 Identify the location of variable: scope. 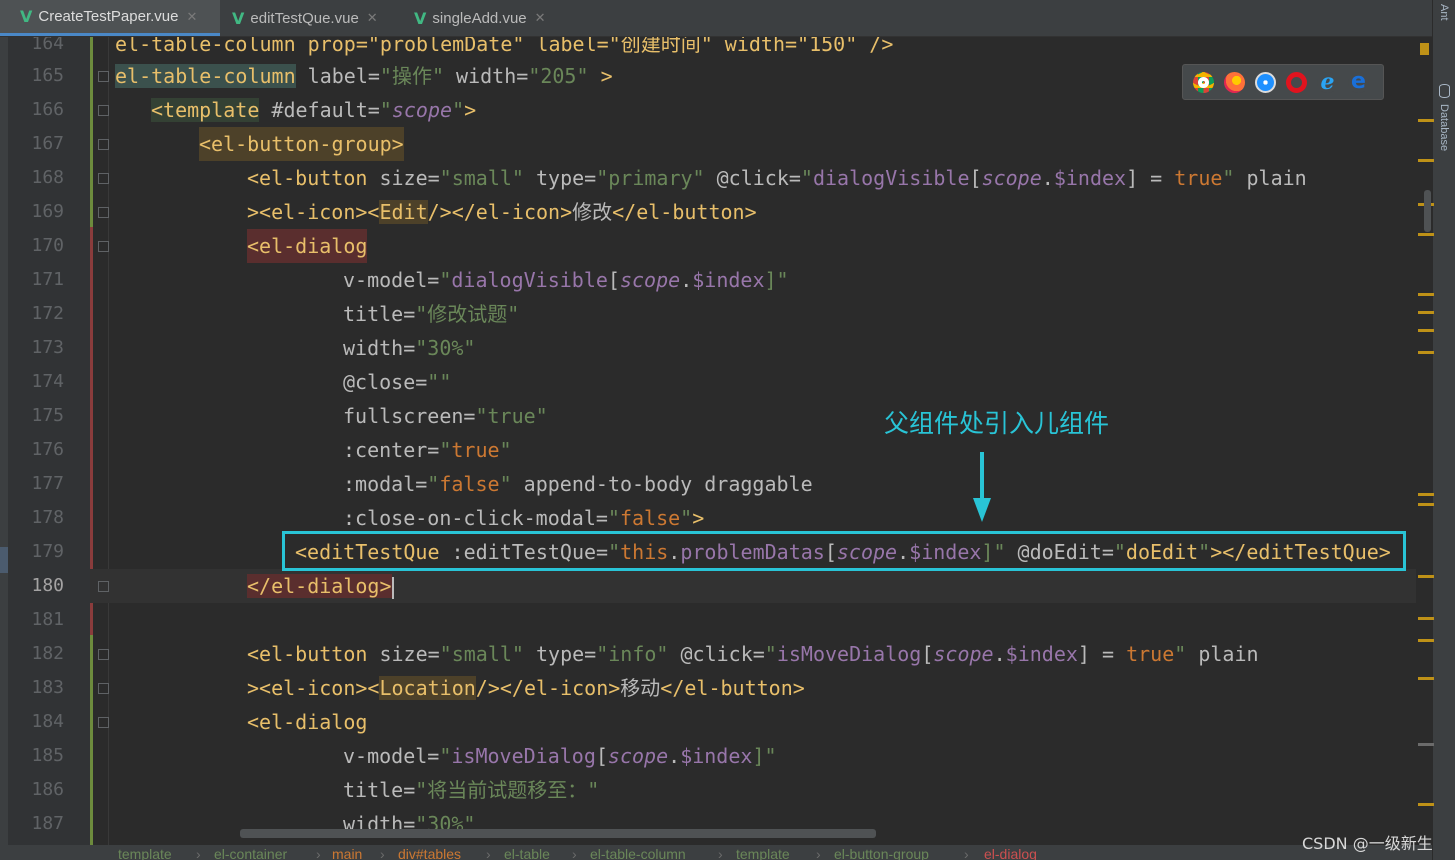
(422, 110).